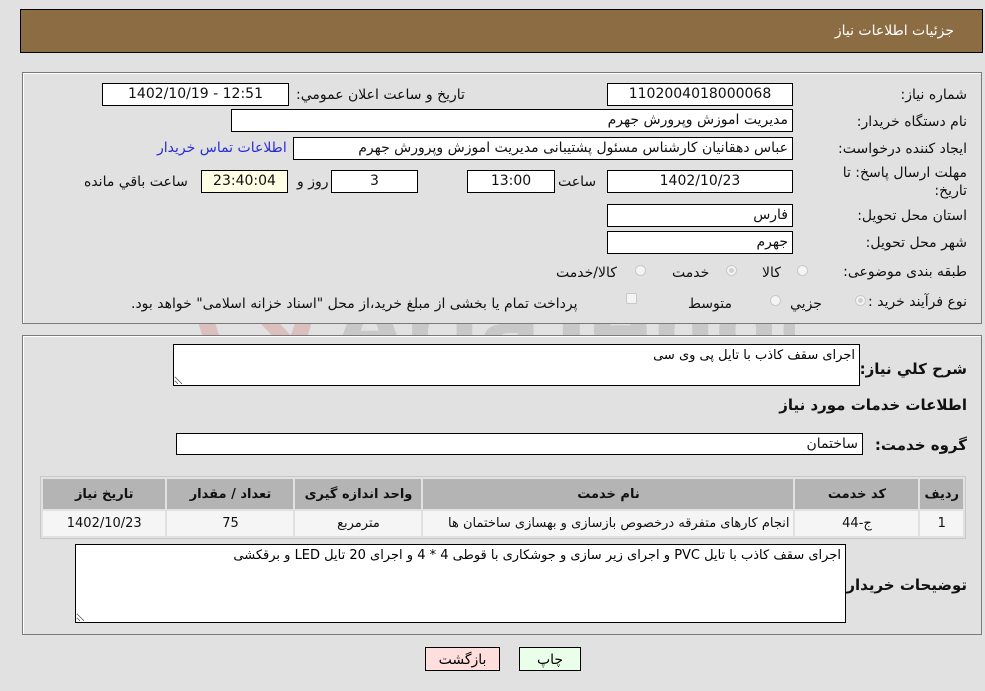 The image size is (985, 691). Describe the element at coordinates (700, 215) in the screenshot. I see `province-field: فارس` at that location.